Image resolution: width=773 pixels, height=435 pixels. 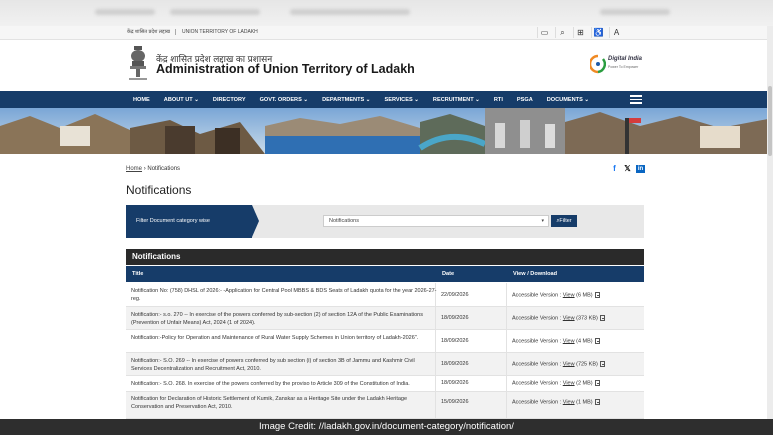 What do you see at coordinates (148, 32) in the screenshot?
I see `hindi-small-text: केंद्र शासित प्रदेश लद्दाख` at bounding box center [148, 32].